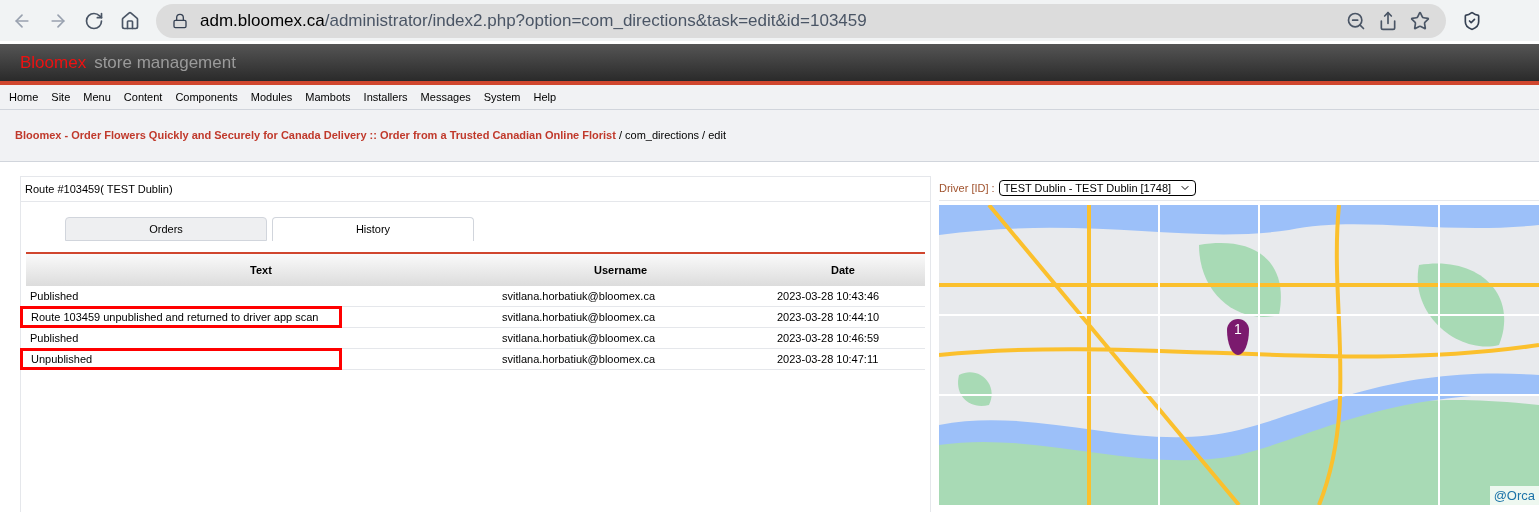  I want to click on lock-icon, so click(180, 20).